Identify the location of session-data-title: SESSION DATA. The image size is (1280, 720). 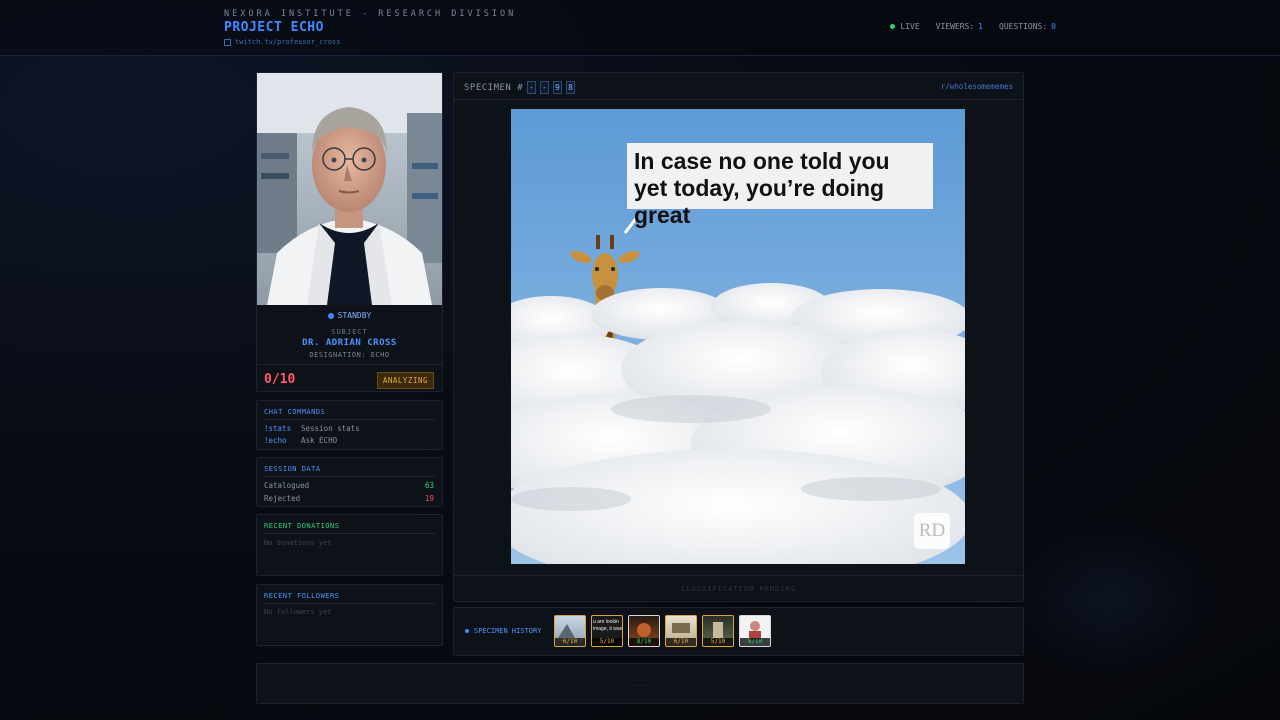
(292, 469).